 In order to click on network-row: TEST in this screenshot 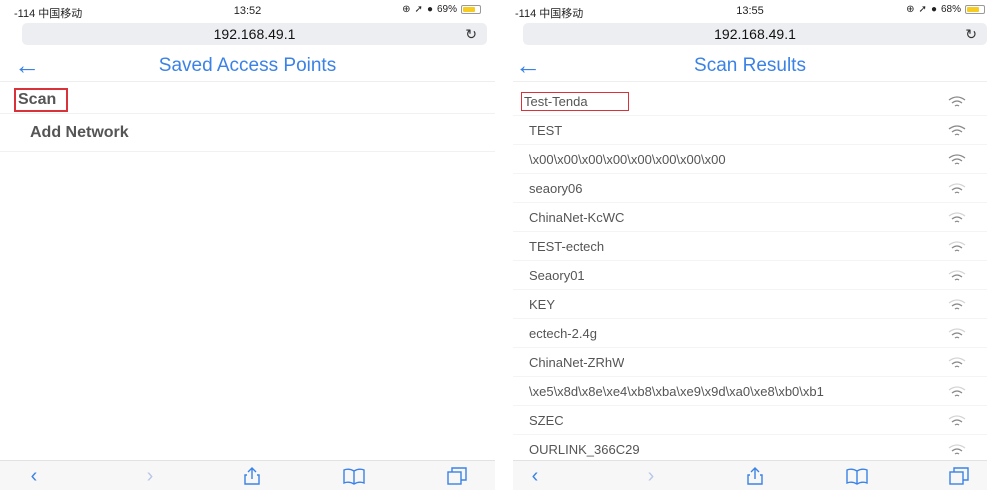, I will do `click(750, 130)`.